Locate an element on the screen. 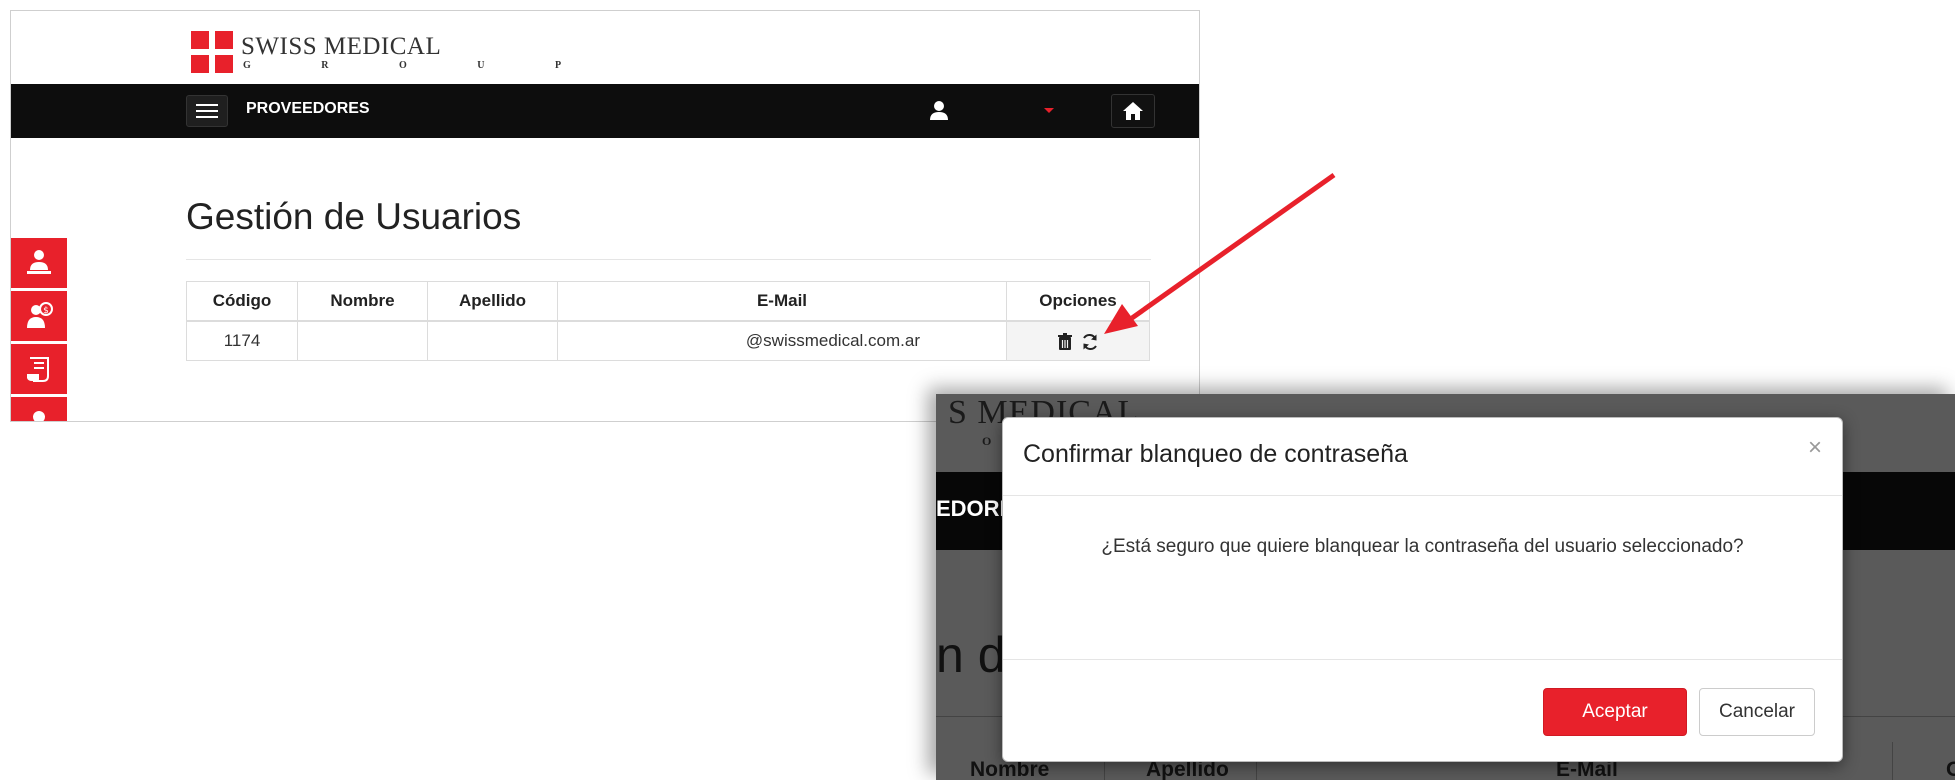 This screenshot has height=780, width=1955. user-icon is located at coordinates (939, 111).